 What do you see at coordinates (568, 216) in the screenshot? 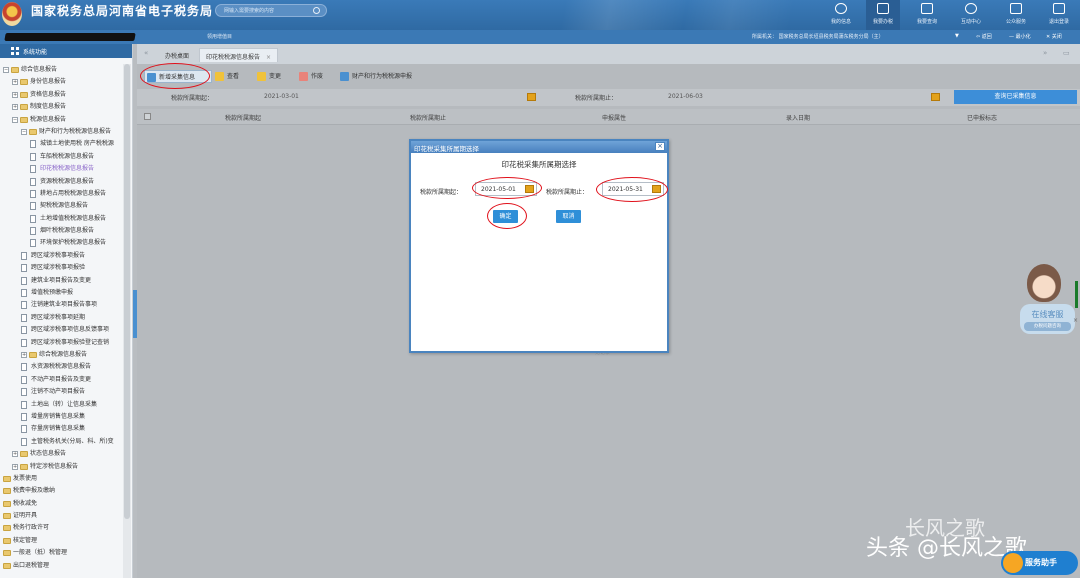
I see `cancel-button: 取消` at bounding box center [568, 216].